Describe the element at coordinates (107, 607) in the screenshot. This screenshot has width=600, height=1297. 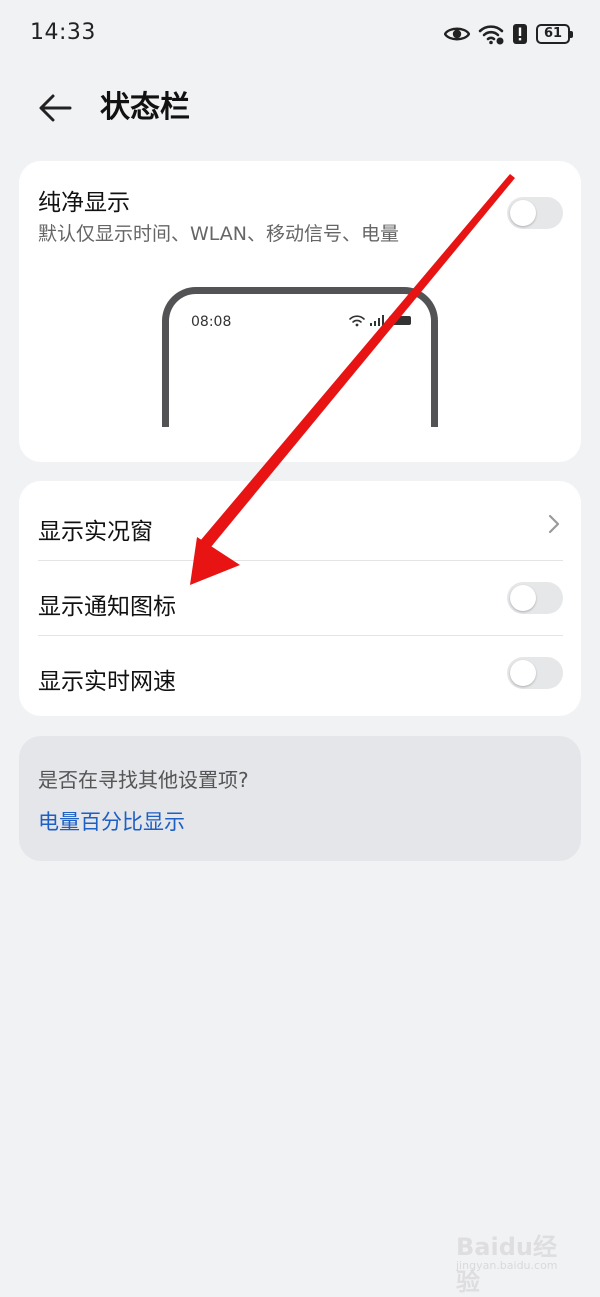
I see `row-label: 显示通知图标` at that location.